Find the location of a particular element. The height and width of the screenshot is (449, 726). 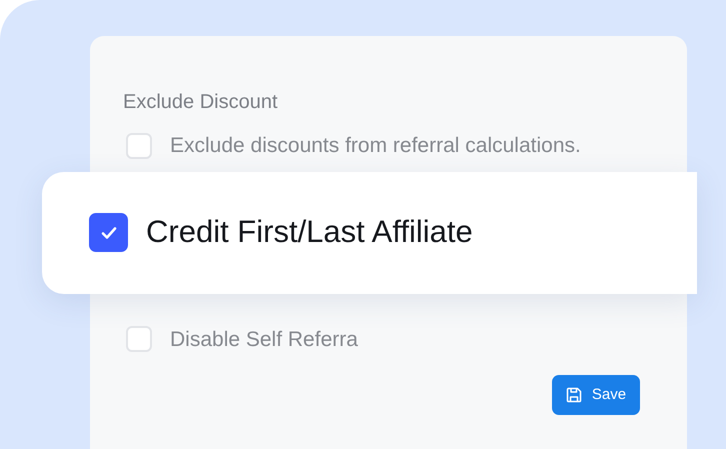

option-label: Credit First/Last Affiliate is located at coordinates (309, 232).